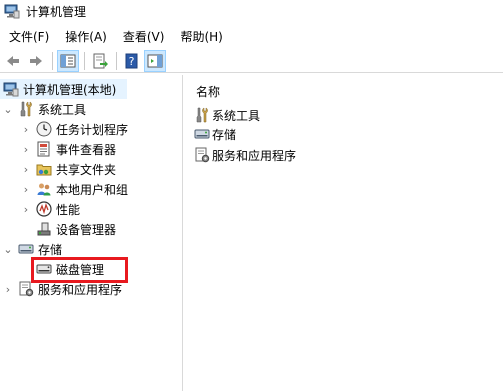 This screenshot has width=503, height=391. What do you see at coordinates (29, 37) in the screenshot?
I see `menu-file: 文件(F)` at bounding box center [29, 37].